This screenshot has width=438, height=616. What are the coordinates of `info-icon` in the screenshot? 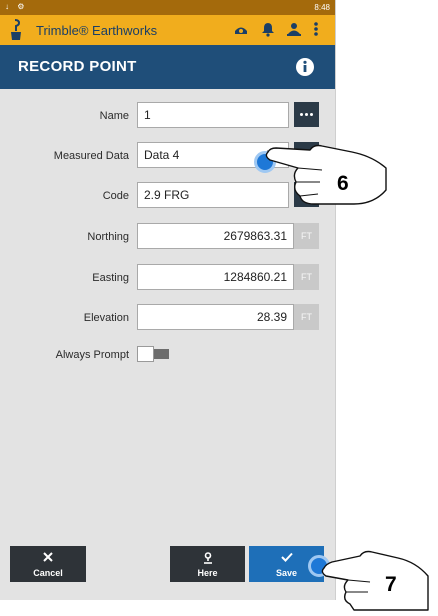 It's located at (305, 67).